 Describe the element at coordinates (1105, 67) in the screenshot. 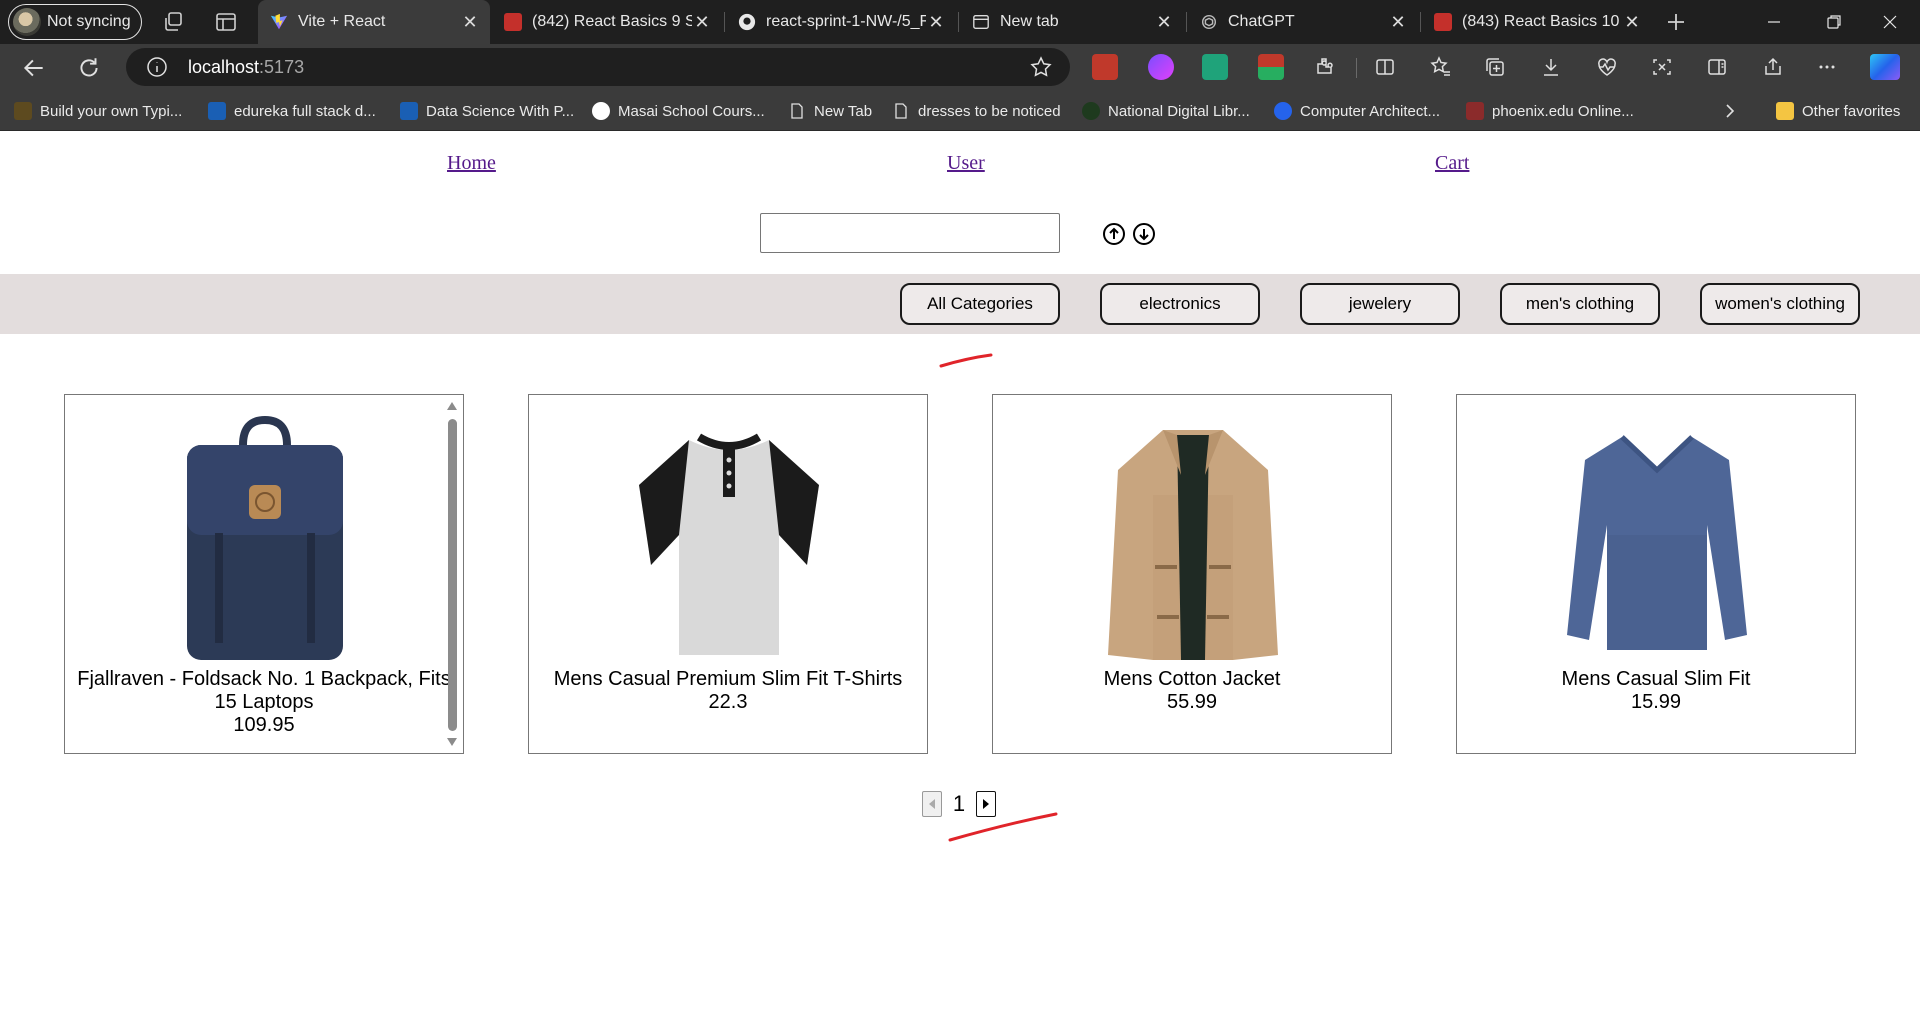

I see `extension-red-icon` at that location.